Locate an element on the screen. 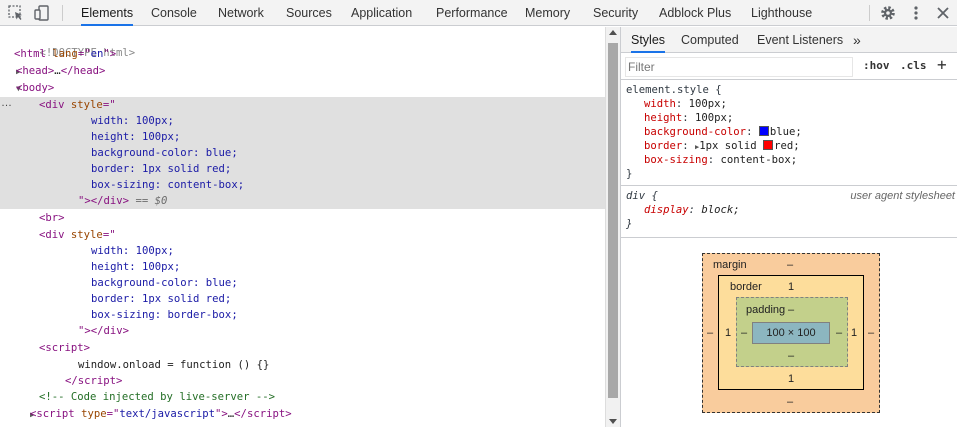 This screenshot has width=957, height=427. script-close-tag: </script> is located at coordinates (94, 381).